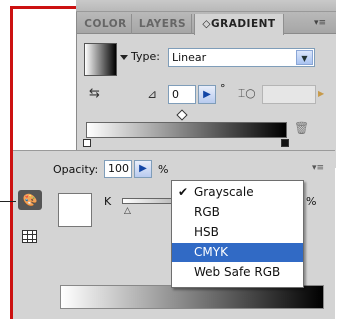 The height and width of the screenshot is (319, 337). I want to click on fill-color-swatch, so click(75, 210).